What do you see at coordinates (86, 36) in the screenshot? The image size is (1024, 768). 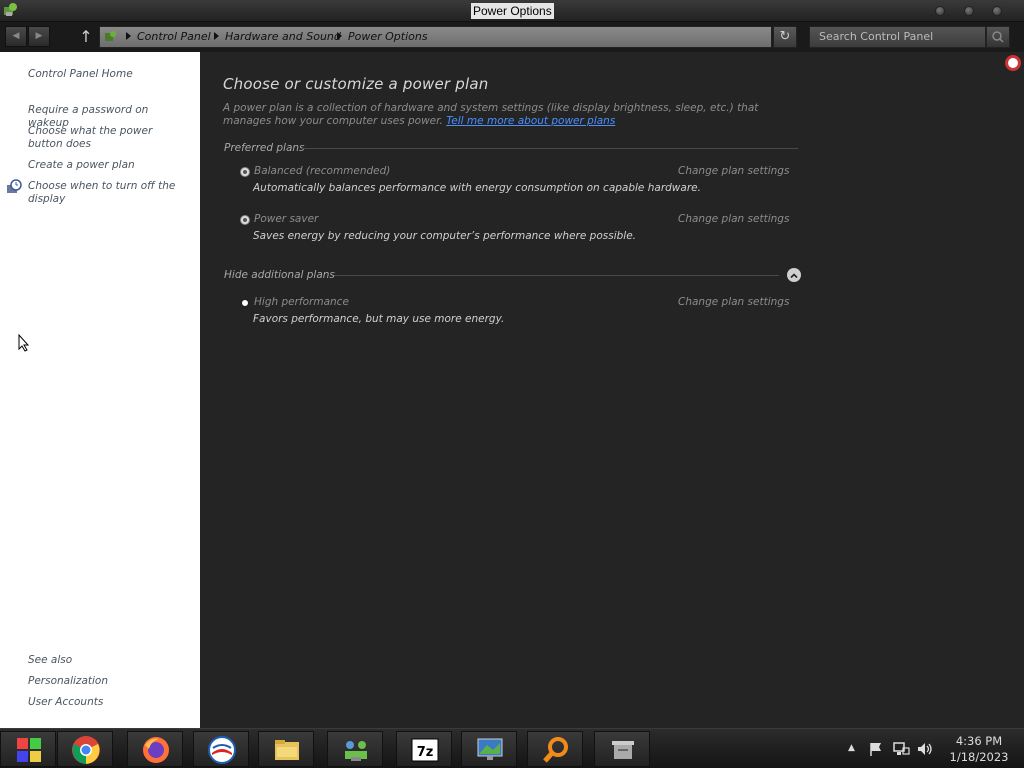 I see `up-button: ↑` at bounding box center [86, 36].